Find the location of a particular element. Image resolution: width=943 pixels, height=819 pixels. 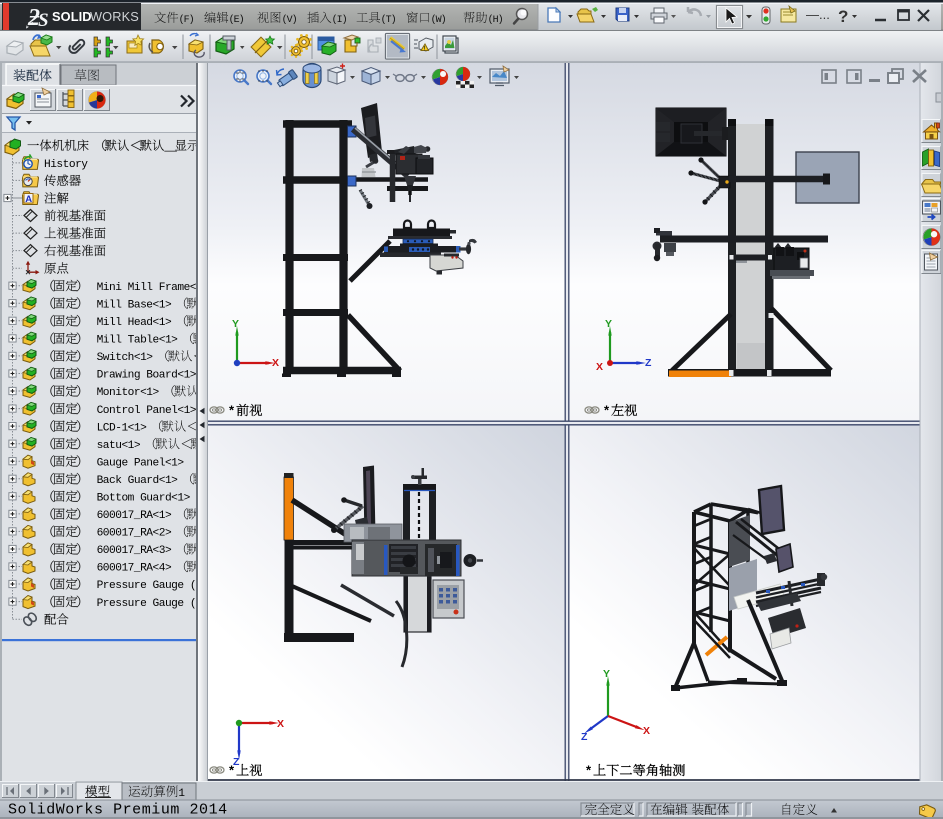

svg-text: 1 is located at coordinates (181, 794).